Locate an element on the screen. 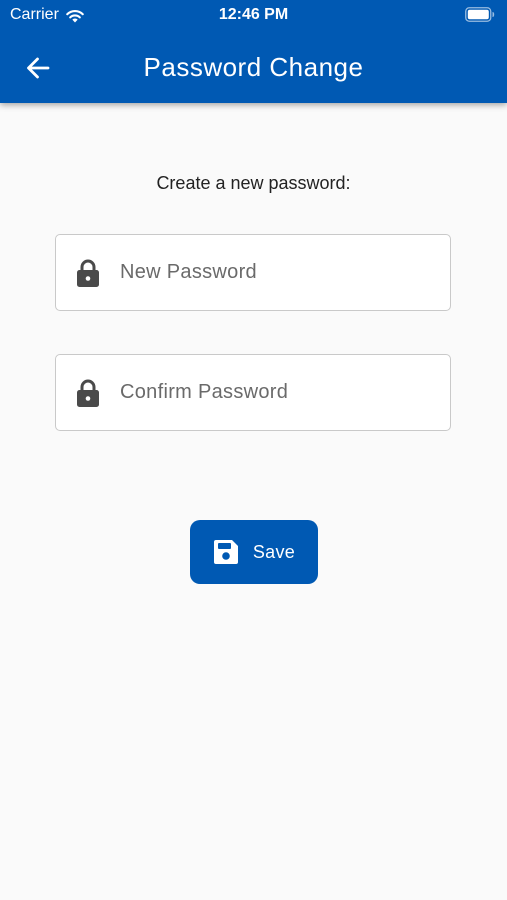 The height and width of the screenshot is (900, 507). confirm-password-input is located at coordinates (280, 392).